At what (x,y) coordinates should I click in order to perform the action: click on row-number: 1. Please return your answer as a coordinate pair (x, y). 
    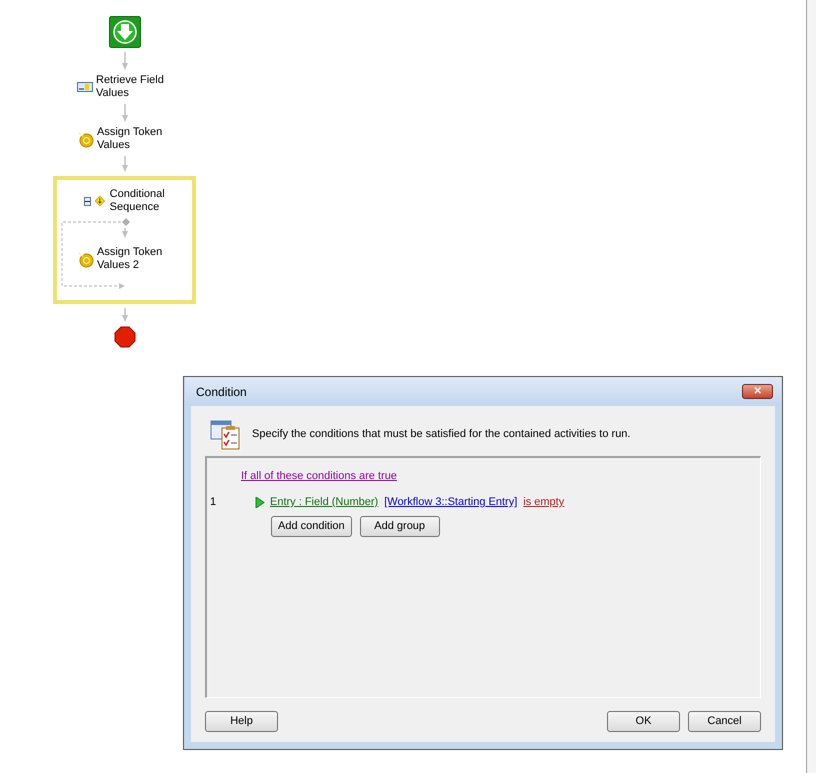
    Looking at the image, I should click on (213, 502).